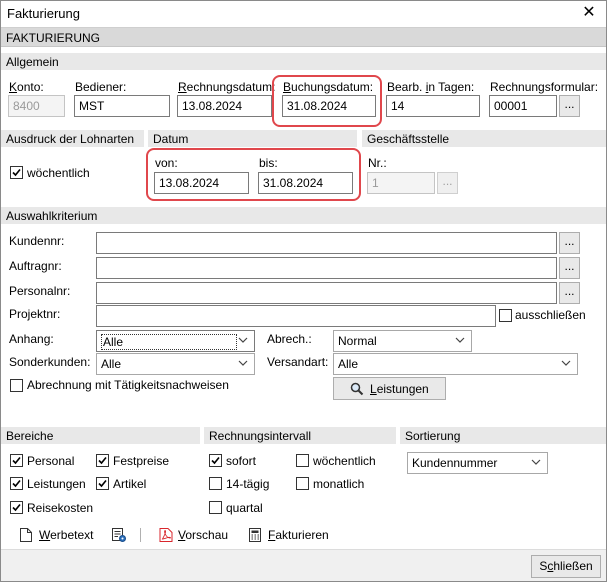 The height and width of the screenshot is (582, 607). What do you see at coordinates (544, 87) in the screenshot?
I see `formular-label: Rechnungsformular:` at bounding box center [544, 87].